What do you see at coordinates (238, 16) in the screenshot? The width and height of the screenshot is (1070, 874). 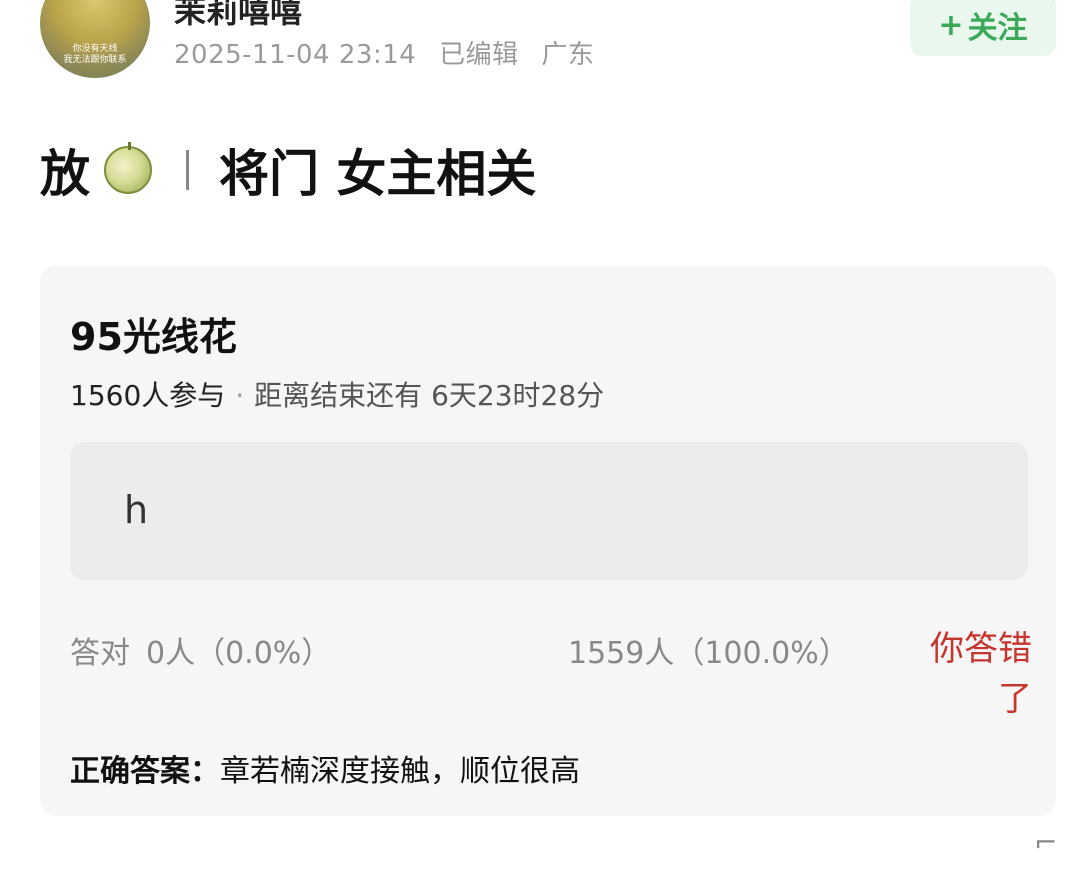 I see `author-name: 茉莉嘻嘻` at bounding box center [238, 16].